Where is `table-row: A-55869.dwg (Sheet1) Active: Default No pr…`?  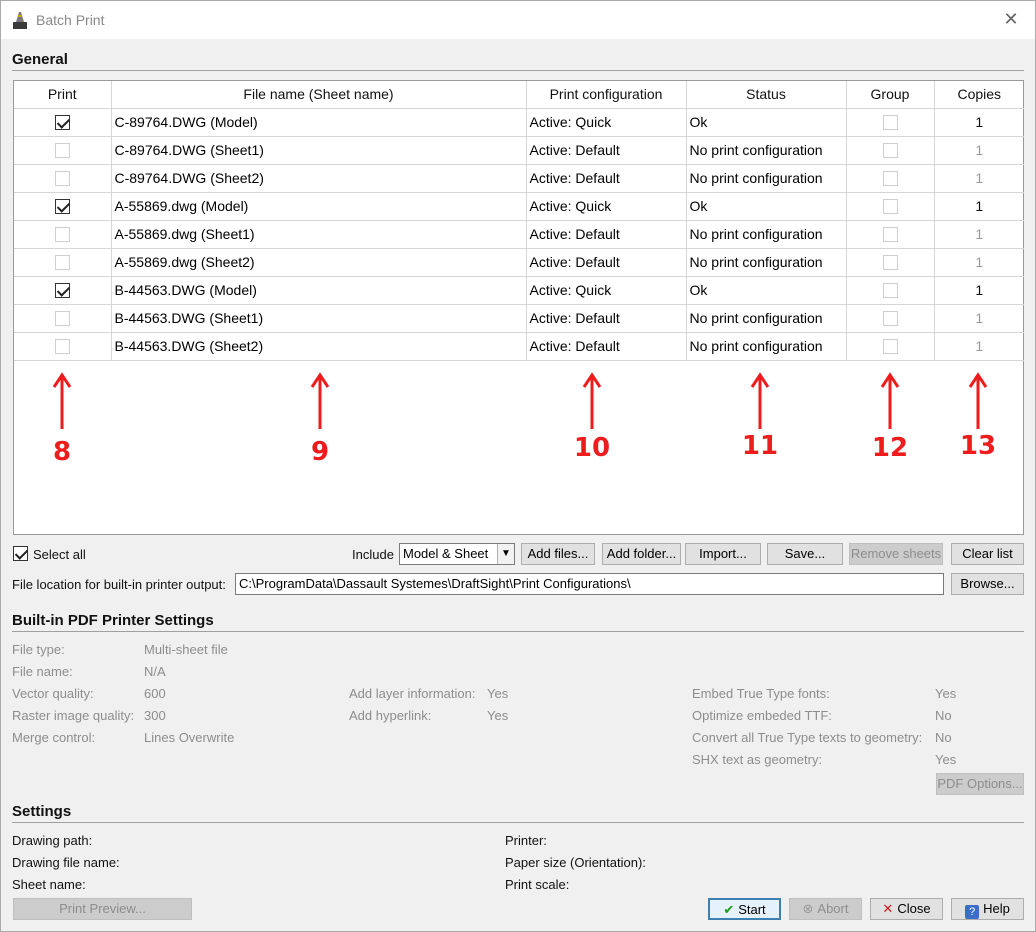 table-row: A-55869.dwg (Sheet1) Active: Default No pr… is located at coordinates (519, 234).